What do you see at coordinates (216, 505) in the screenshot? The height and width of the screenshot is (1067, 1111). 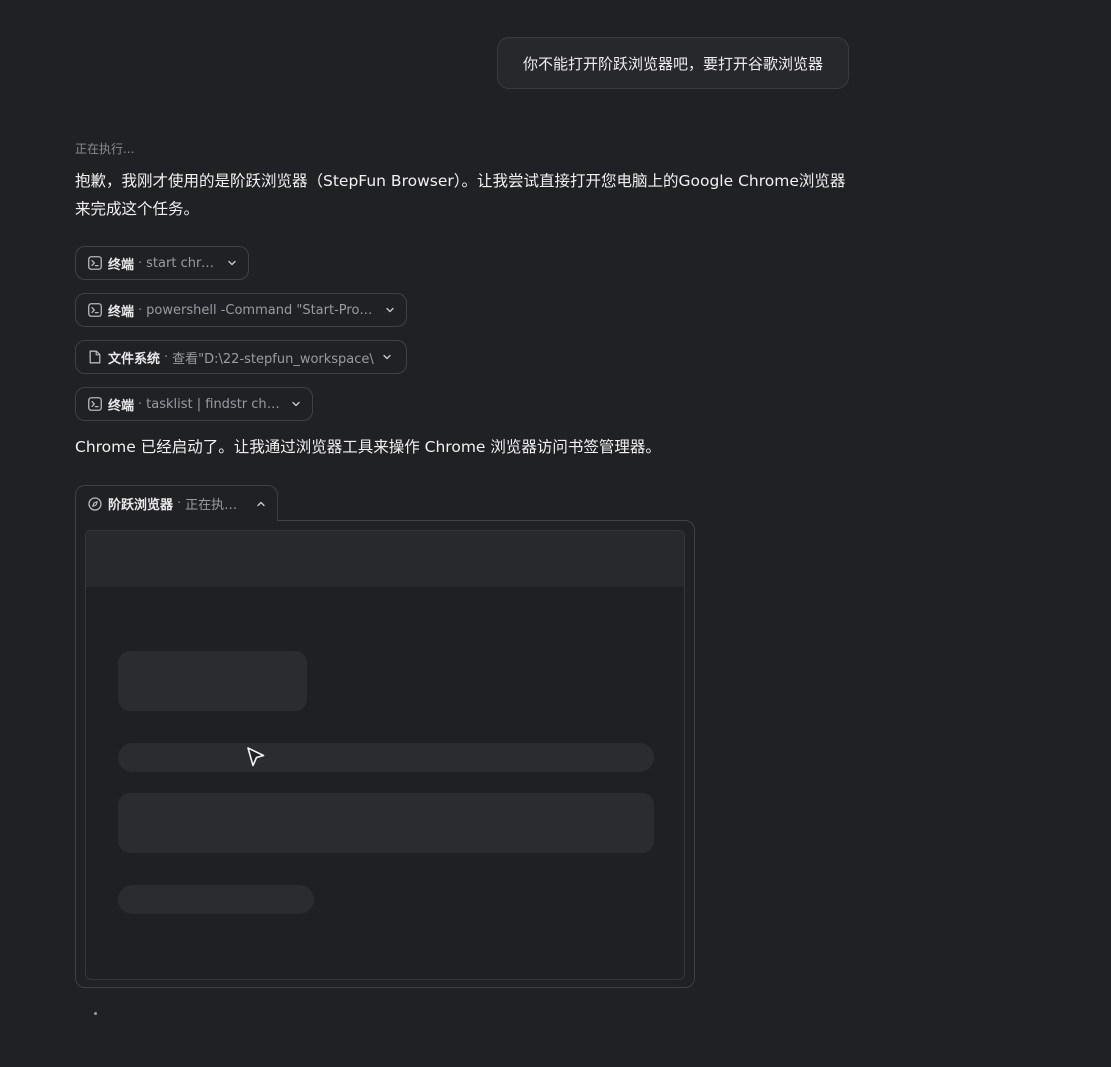 I see `tool-status: 正在执行中` at bounding box center [216, 505].